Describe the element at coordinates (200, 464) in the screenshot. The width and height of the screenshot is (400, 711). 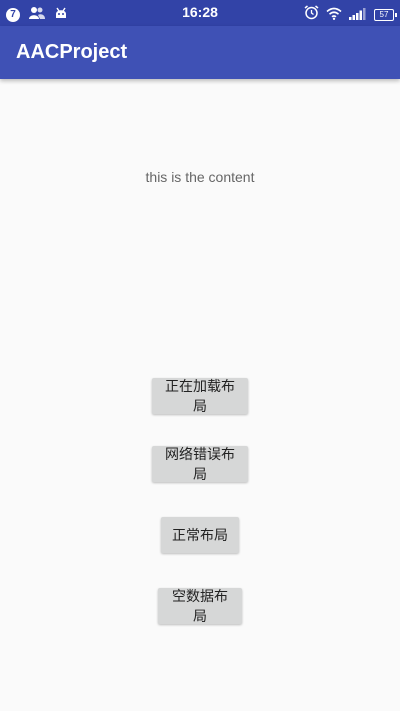
I see `network-error-layout-button: 网络错误布局` at that location.